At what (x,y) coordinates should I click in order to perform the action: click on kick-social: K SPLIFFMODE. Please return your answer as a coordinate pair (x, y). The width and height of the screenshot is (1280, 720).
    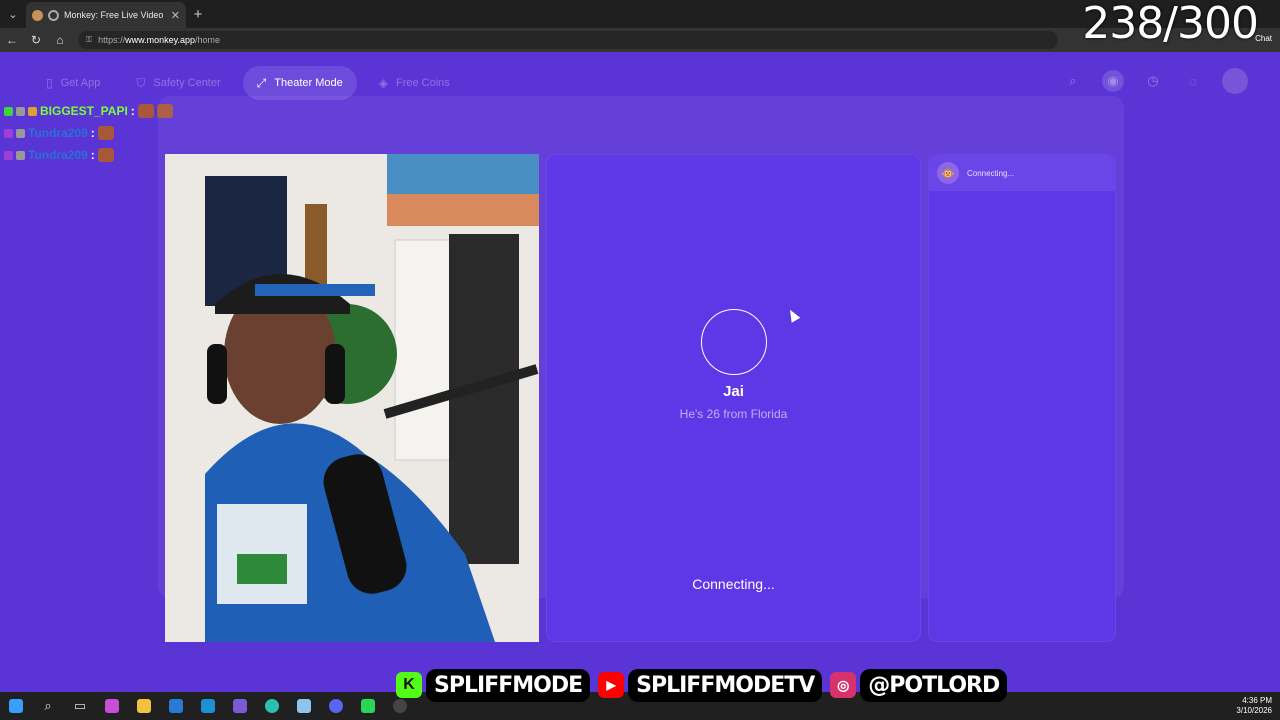
    Looking at the image, I should click on (493, 685).